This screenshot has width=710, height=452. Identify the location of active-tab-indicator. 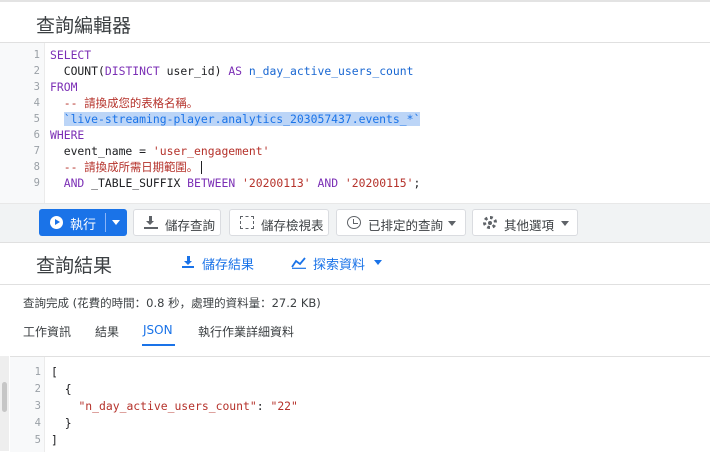
(158, 345).